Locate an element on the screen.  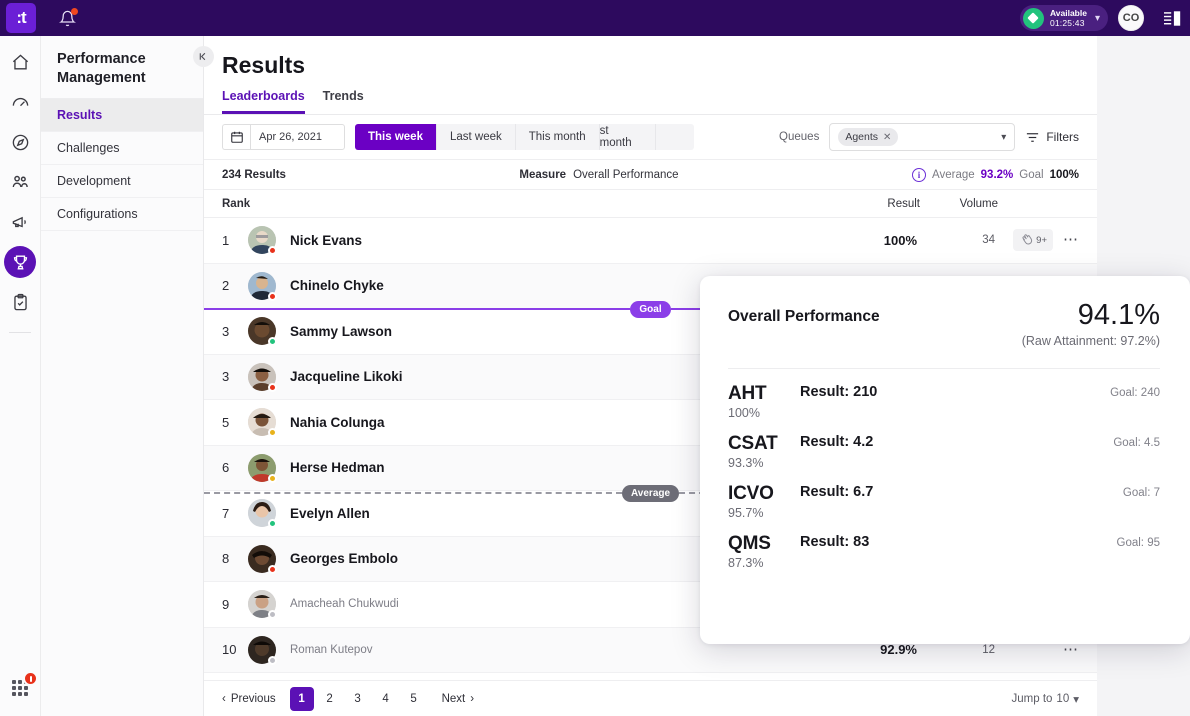
notifications-bell-button is located at coordinates (67, 18).